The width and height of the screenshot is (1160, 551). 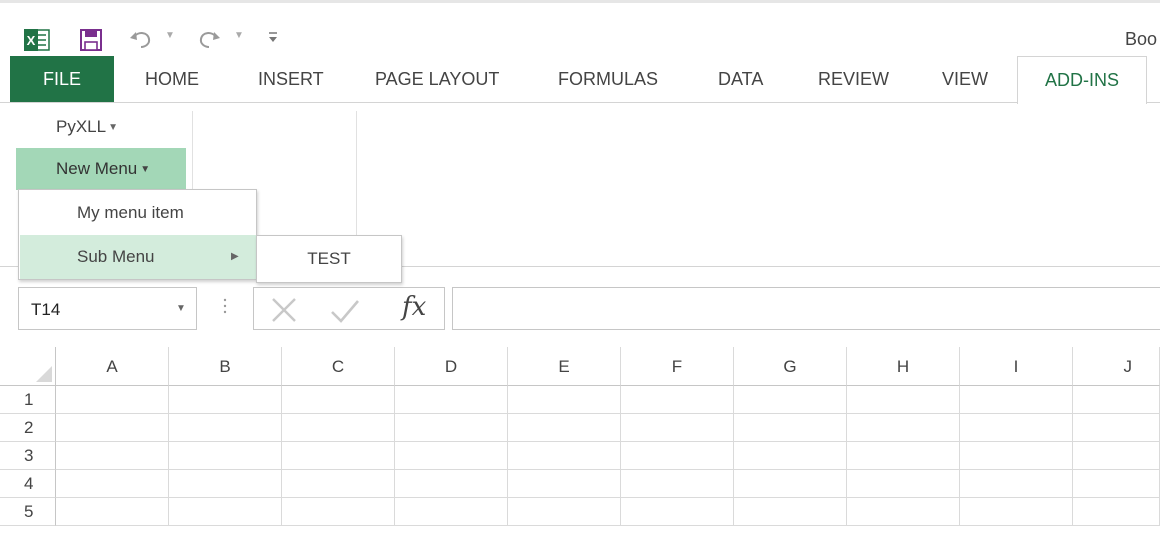 What do you see at coordinates (677, 400) in the screenshot?
I see `cell-f1` at bounding box center [677, 400].